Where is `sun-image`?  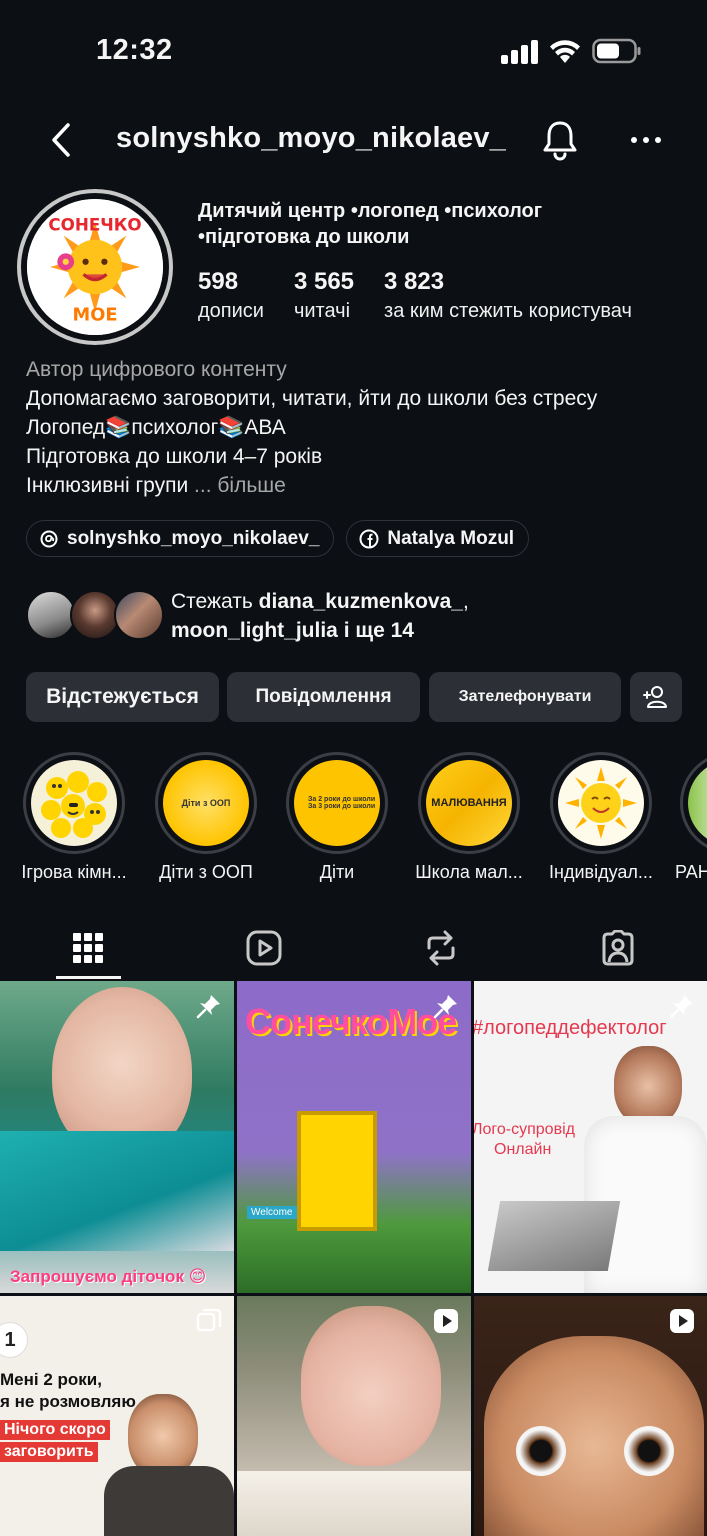 sun-image is located at coordinates (601, 803).